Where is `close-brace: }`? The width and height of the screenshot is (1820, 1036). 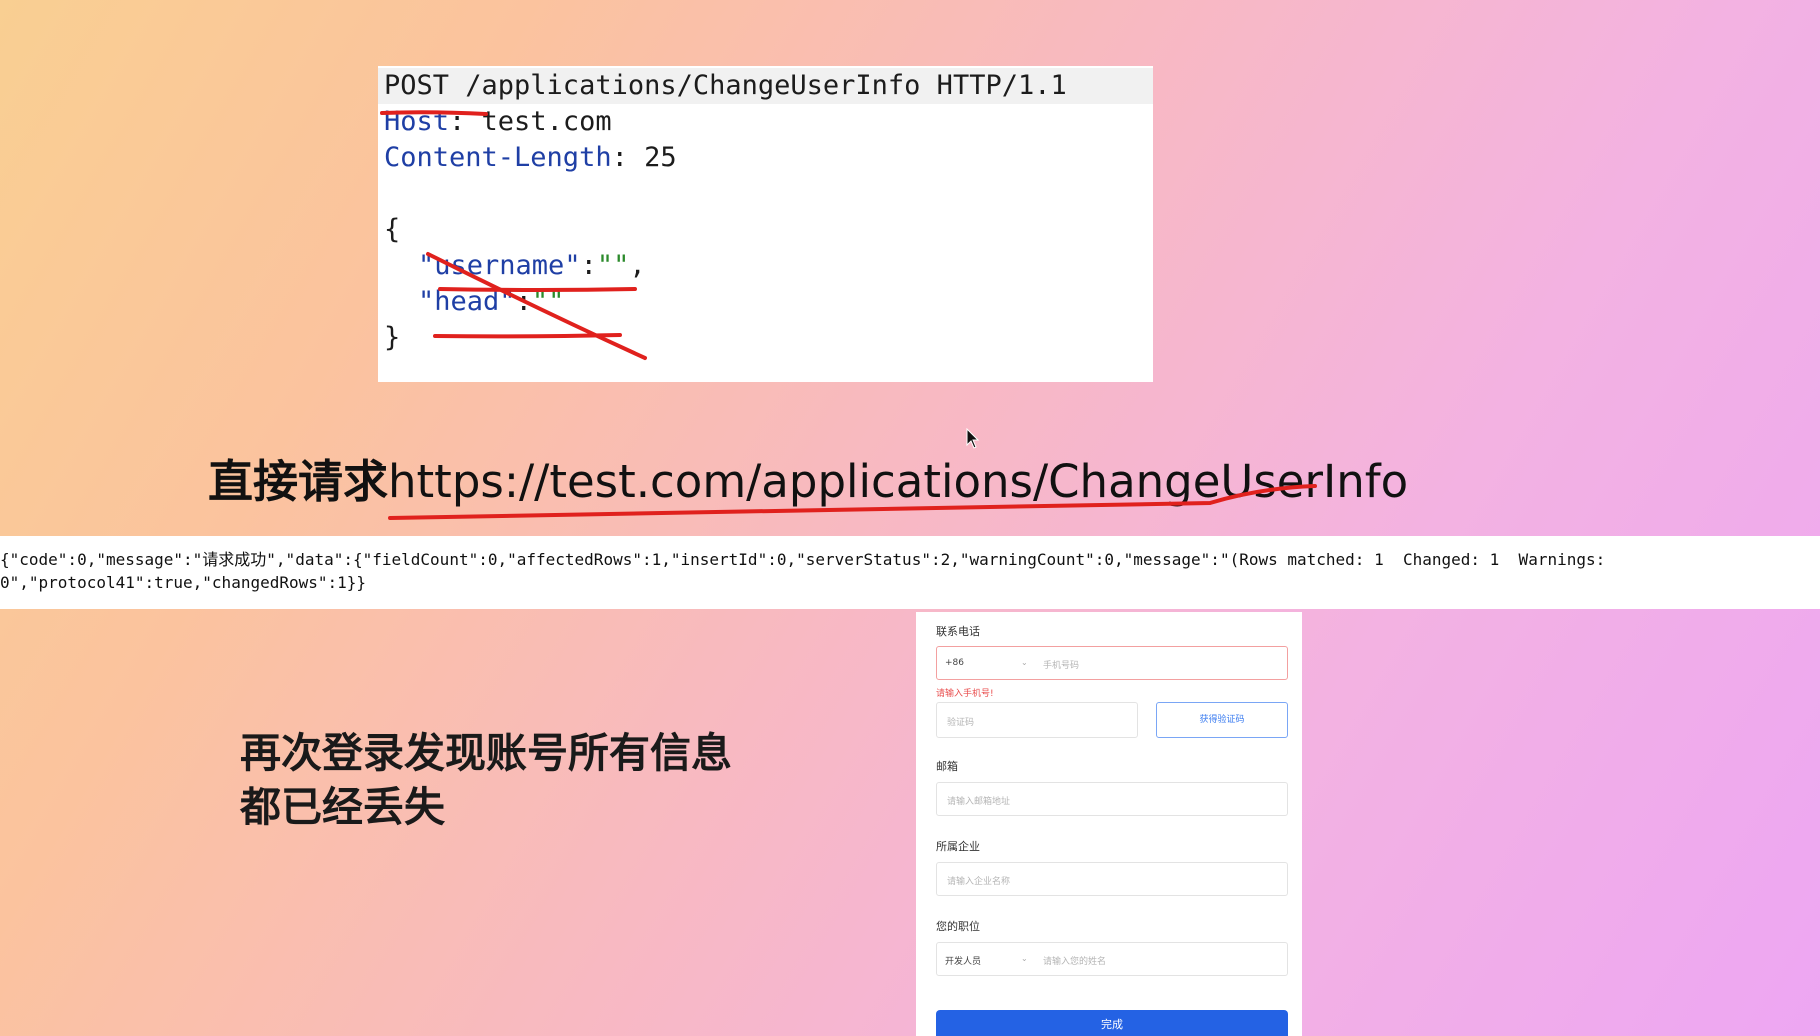 close-brace: } is located at coordinates (392, 337).